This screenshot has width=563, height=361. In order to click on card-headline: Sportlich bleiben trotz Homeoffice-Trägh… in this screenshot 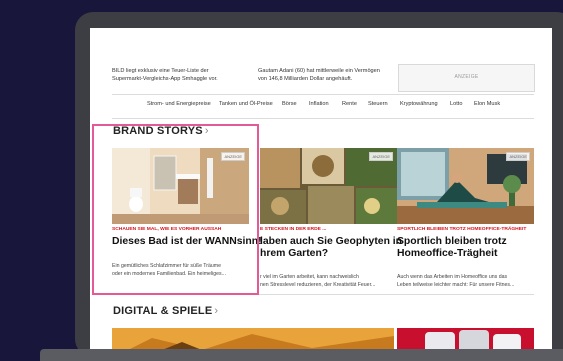, I will do `click(452, 248)`.